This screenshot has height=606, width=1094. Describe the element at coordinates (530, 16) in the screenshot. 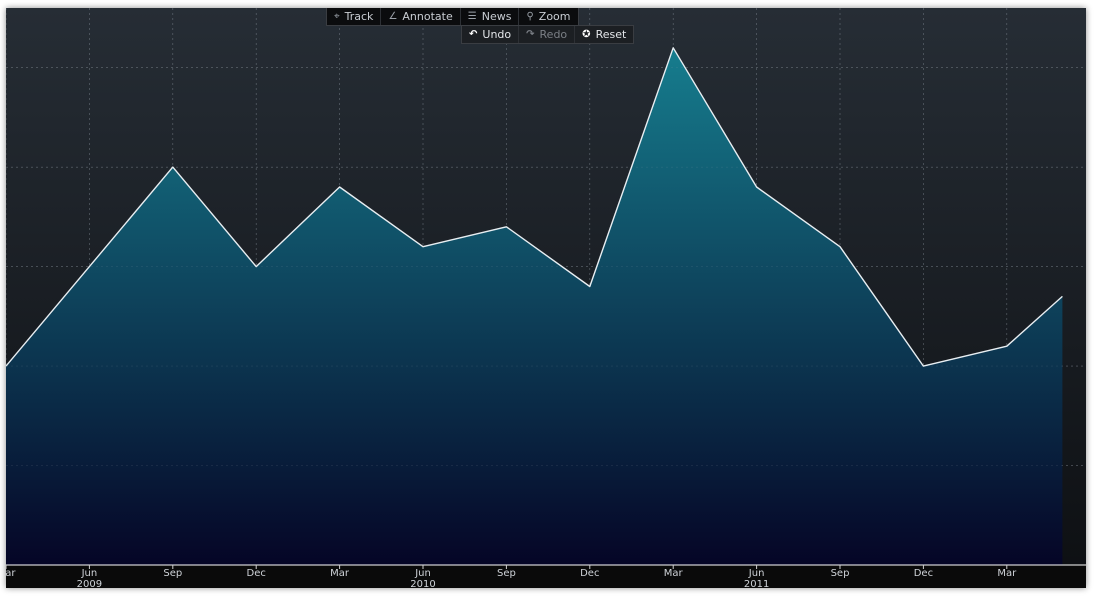

I see `magnifier-icon: ⚲` at that location.